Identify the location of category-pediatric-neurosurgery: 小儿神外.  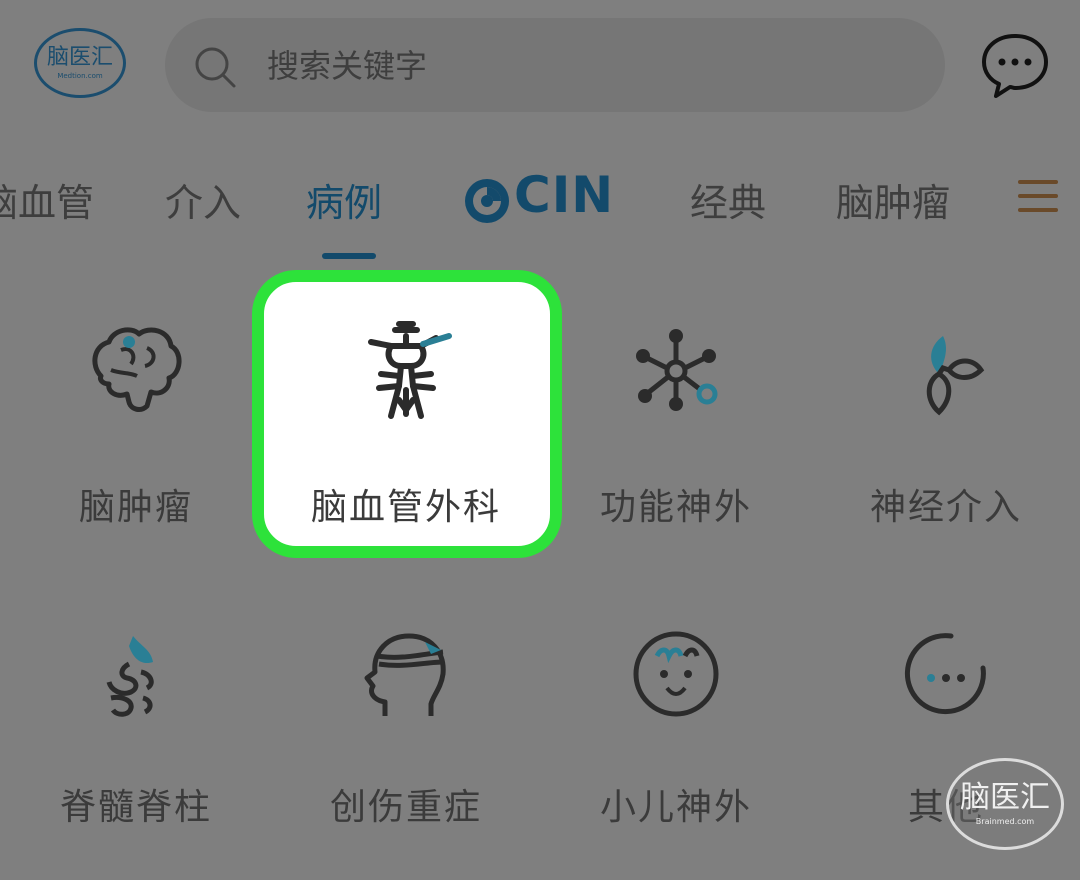
(676, 720).